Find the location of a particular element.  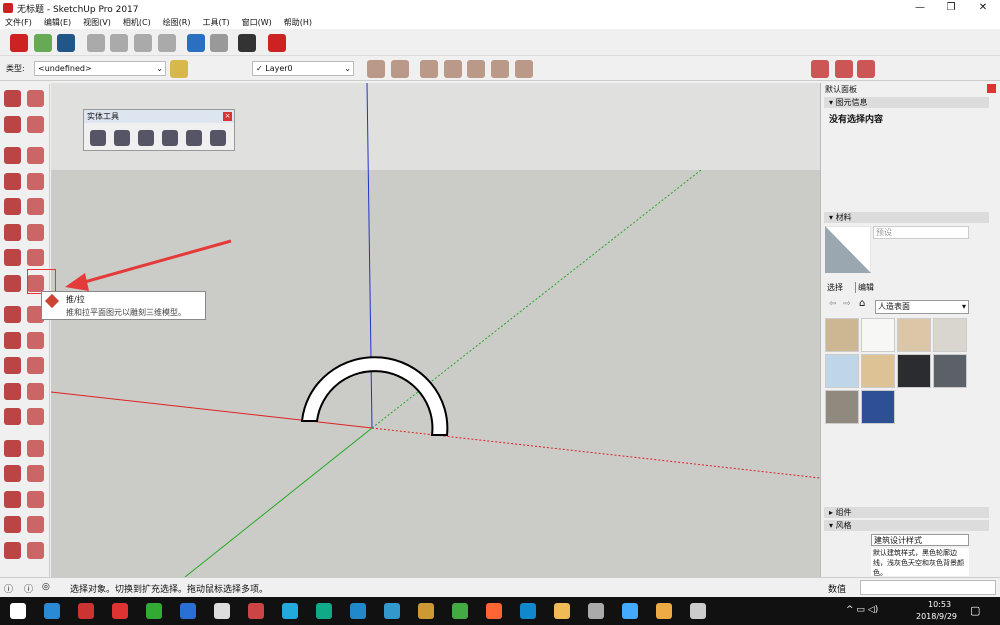

paste-icon is located at coordinates (143, 43).